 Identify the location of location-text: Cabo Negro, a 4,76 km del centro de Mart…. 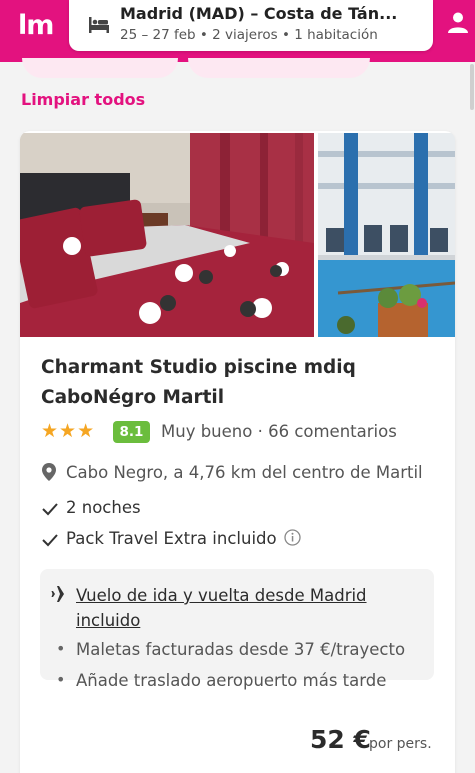
(244, 472).